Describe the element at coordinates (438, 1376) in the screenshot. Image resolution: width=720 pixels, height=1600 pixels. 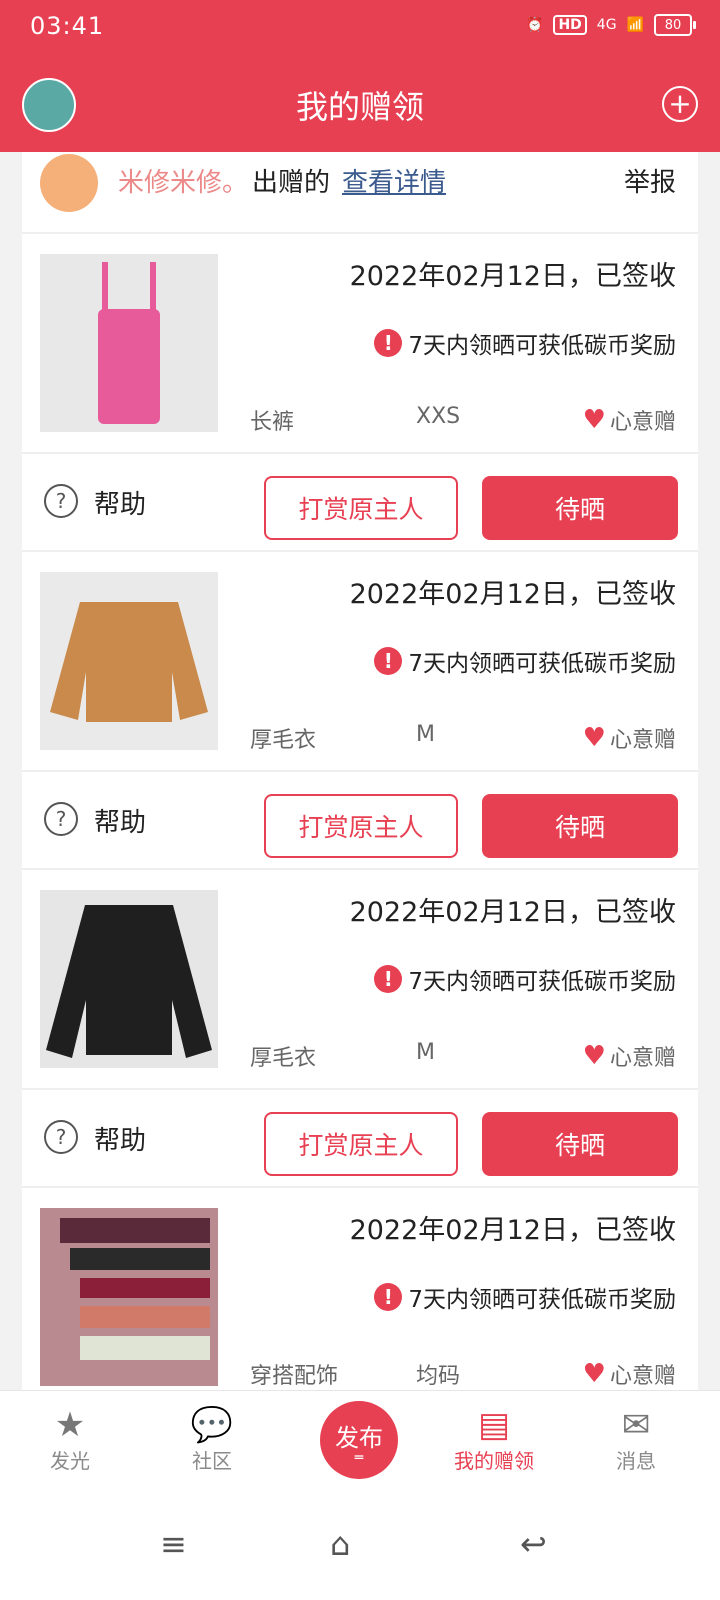
I see `item-size: 均码` at that location.